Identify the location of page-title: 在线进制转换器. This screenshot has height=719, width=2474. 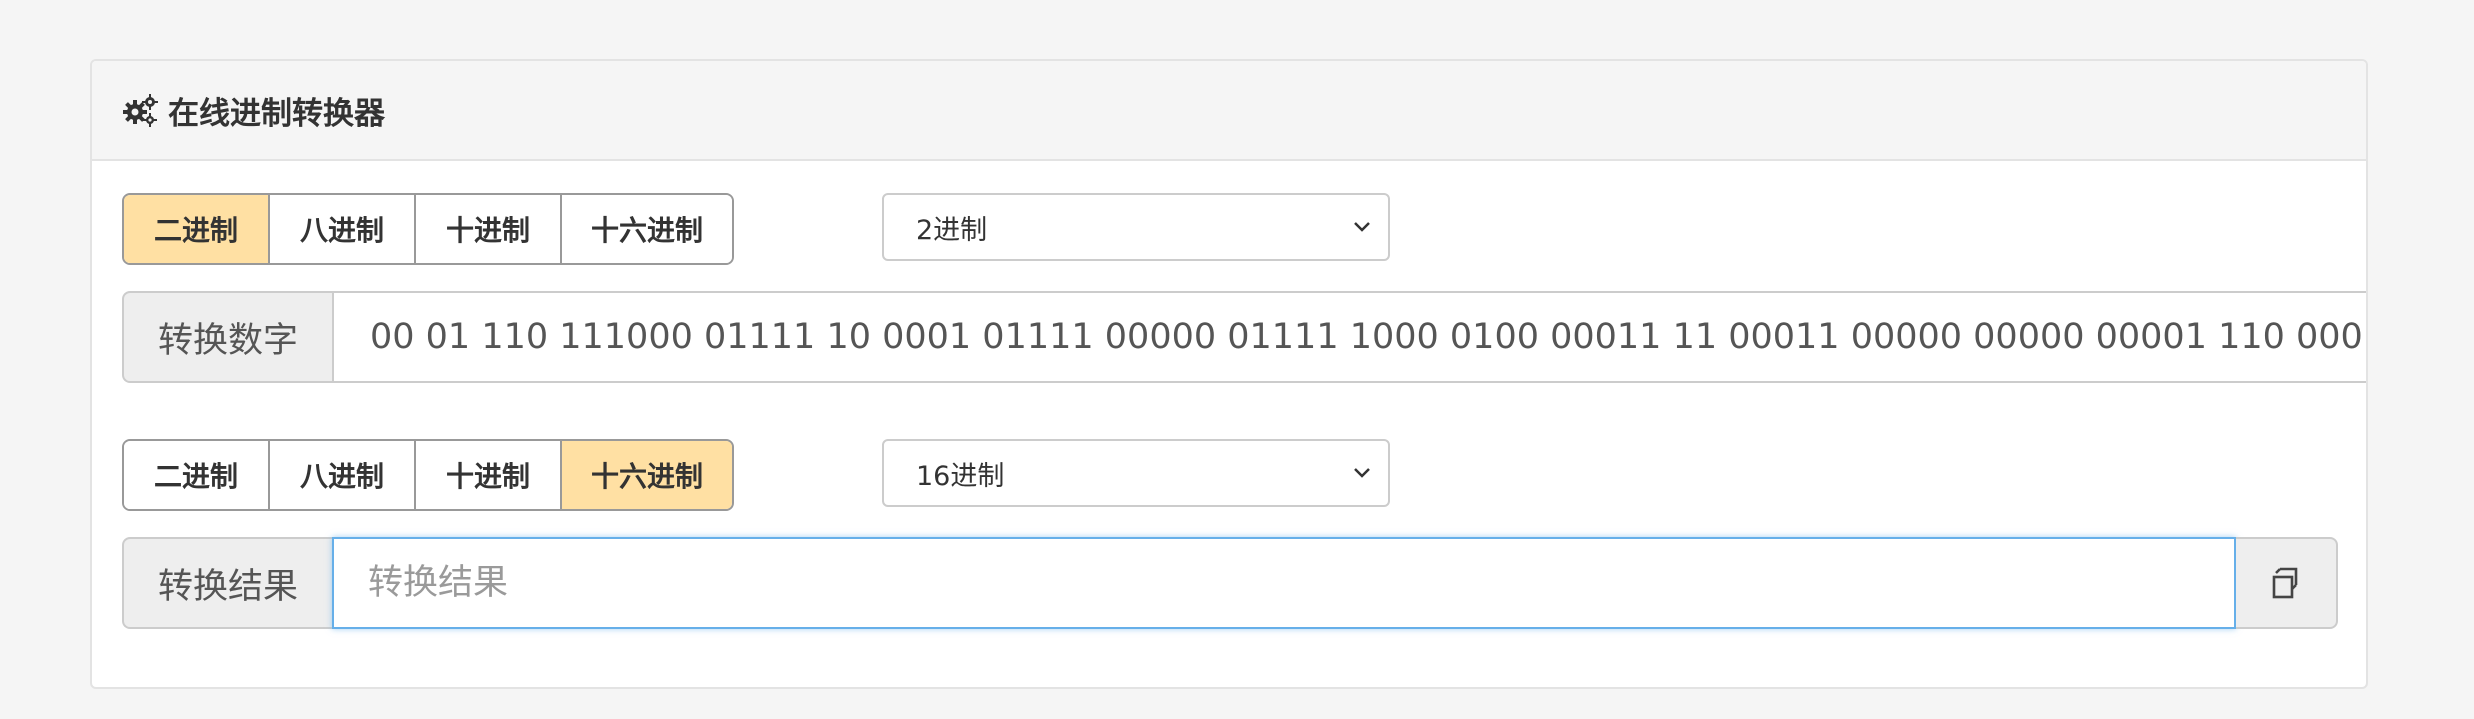
(276, 113).